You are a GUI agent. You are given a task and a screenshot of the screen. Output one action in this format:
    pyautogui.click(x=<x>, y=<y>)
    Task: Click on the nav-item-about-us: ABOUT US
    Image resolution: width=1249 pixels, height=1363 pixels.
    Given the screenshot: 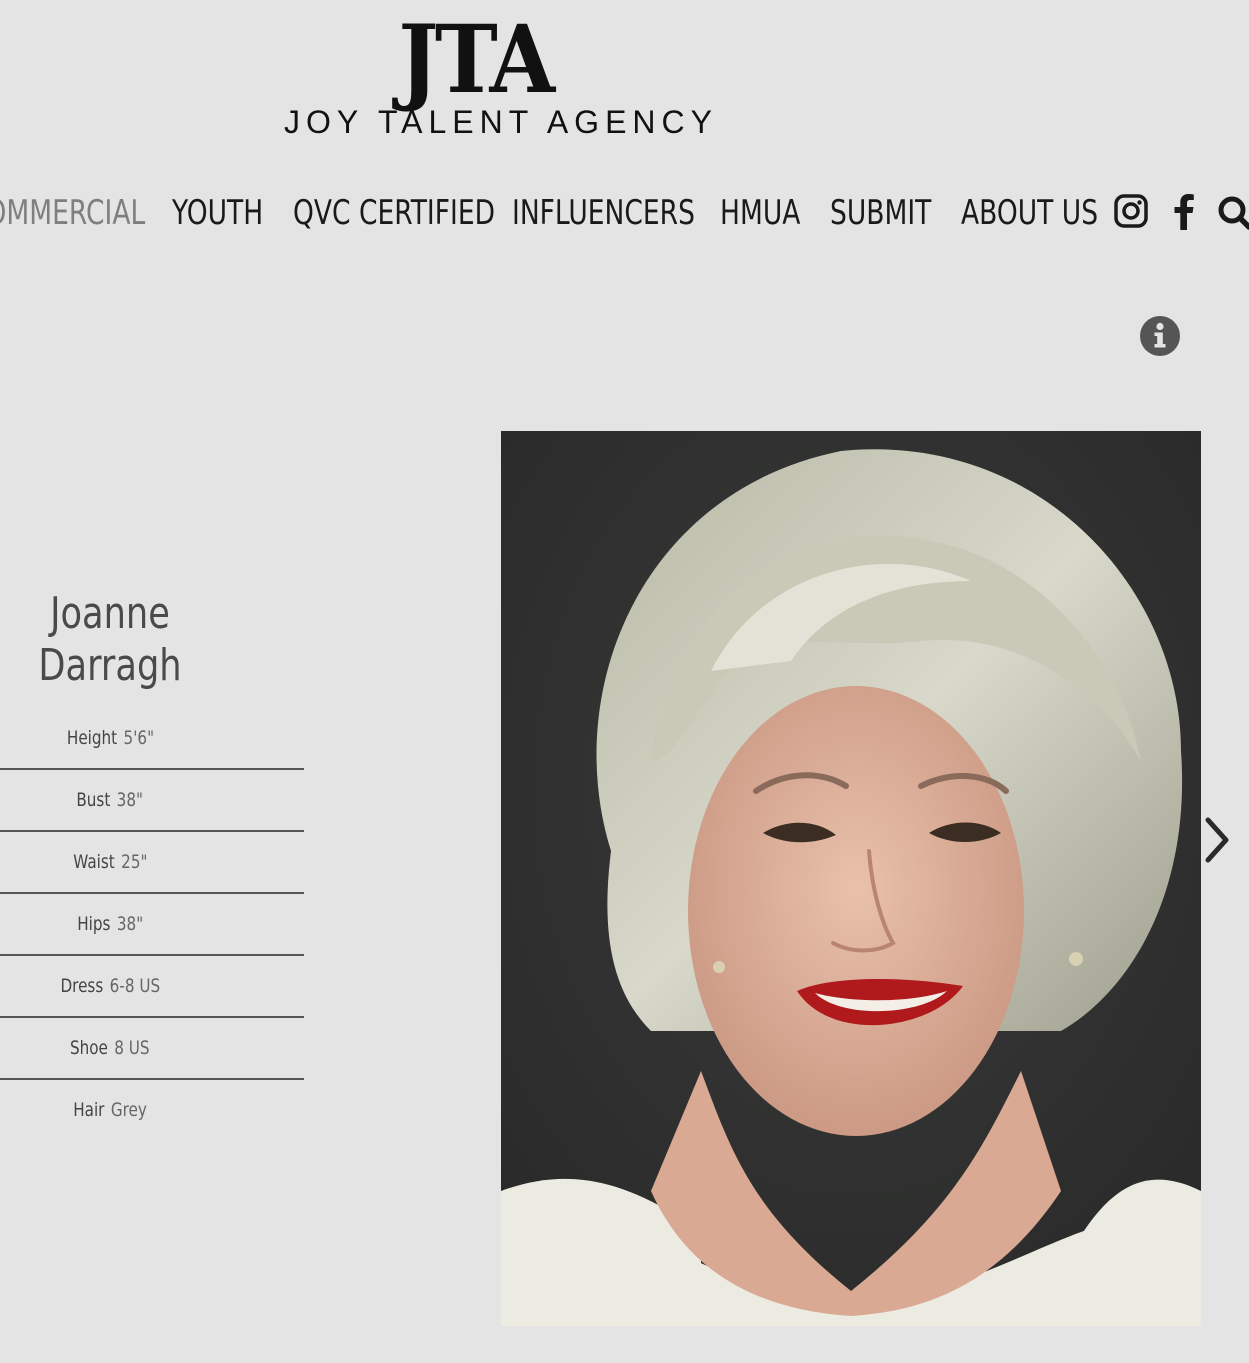 What is the action you would take?
    pyautogui.click(x=1029, y=213)
    